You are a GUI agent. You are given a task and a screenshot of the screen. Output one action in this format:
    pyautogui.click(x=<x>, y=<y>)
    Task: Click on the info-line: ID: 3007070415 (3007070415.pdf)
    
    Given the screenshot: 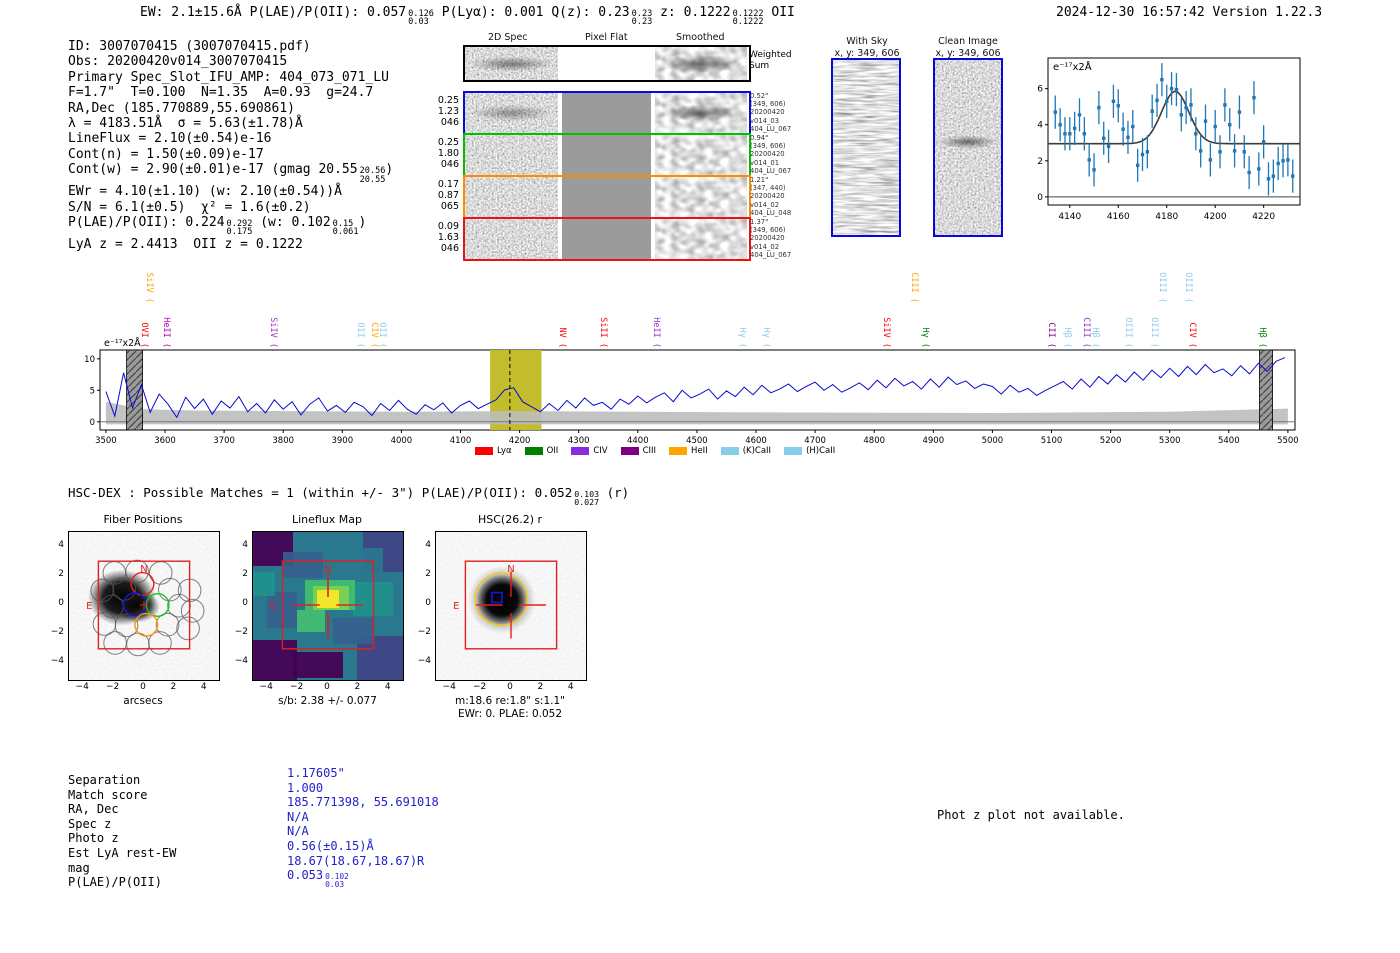 What is the action you would take?
    pyautogui.click(x=189, y=46)
    